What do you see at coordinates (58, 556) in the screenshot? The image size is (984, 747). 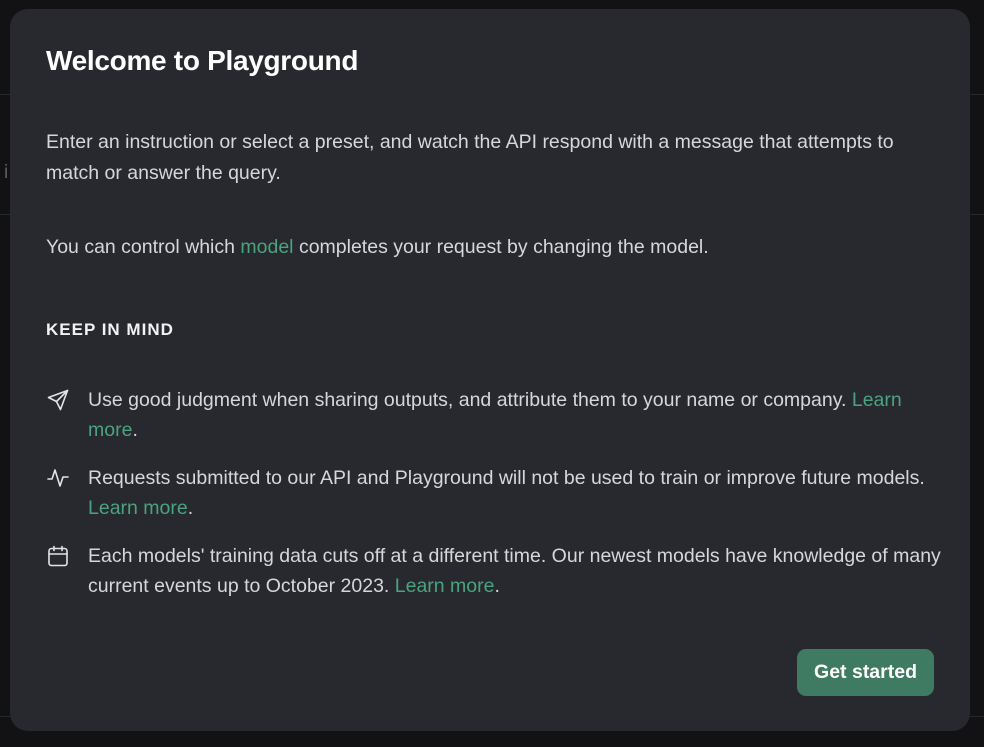 I see `calendar-icon` at bounding box center [58, 556].